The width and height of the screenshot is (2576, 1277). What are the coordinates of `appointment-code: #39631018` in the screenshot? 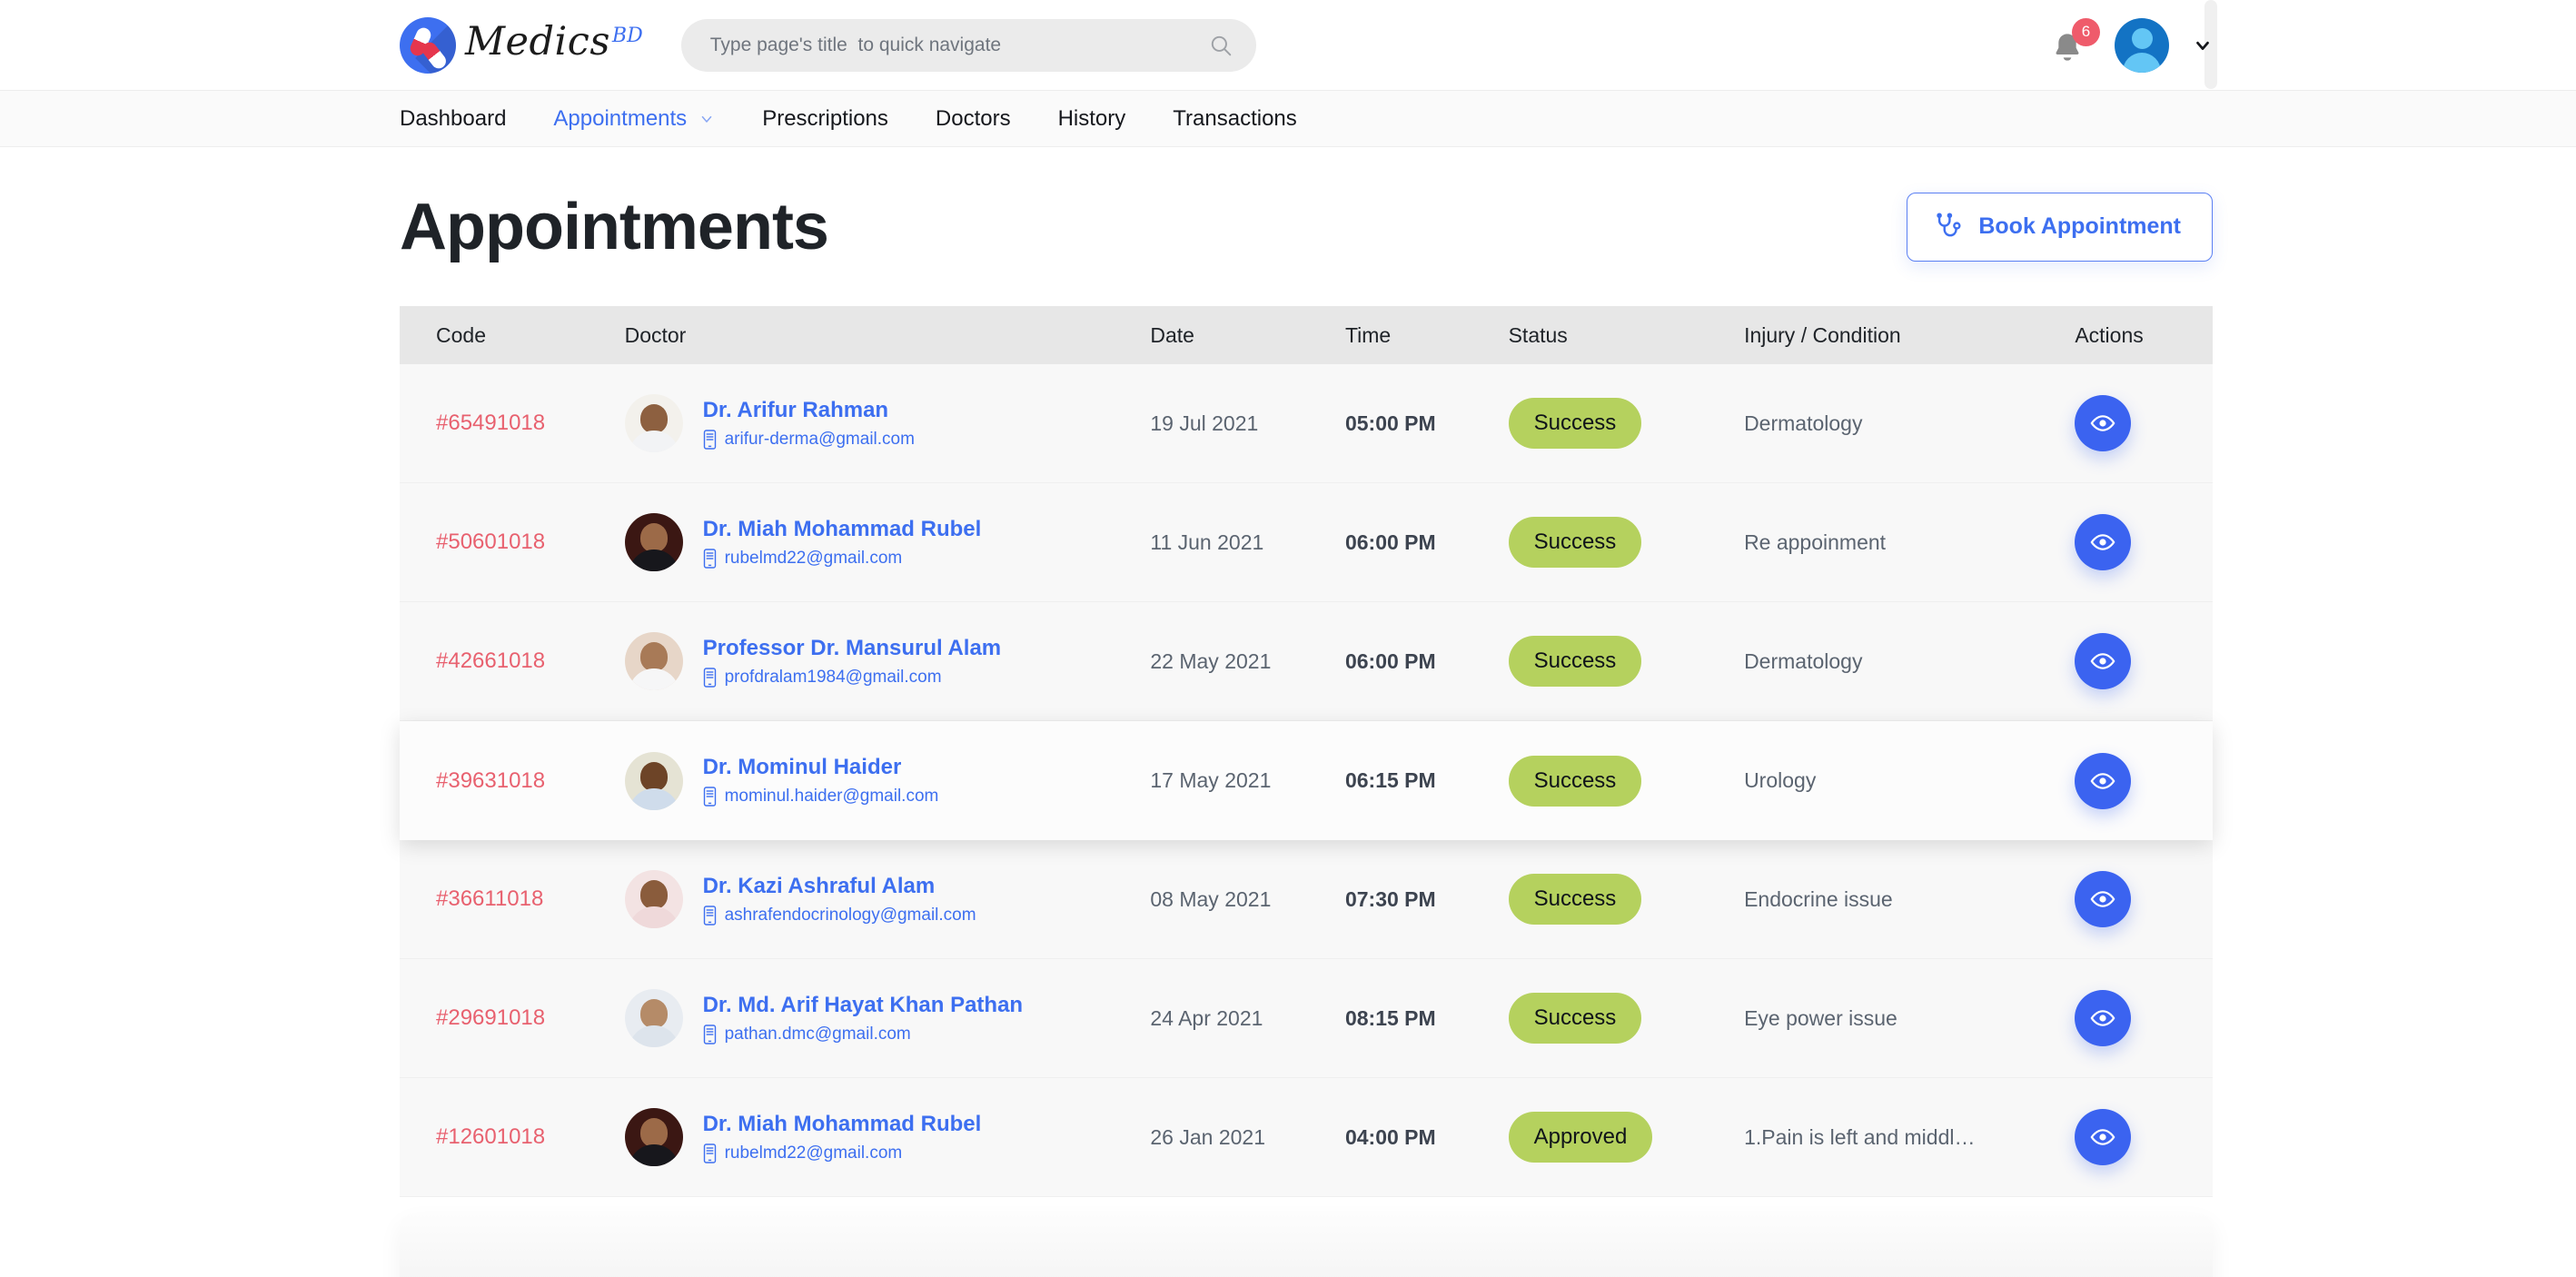 It's located at (491, 780).